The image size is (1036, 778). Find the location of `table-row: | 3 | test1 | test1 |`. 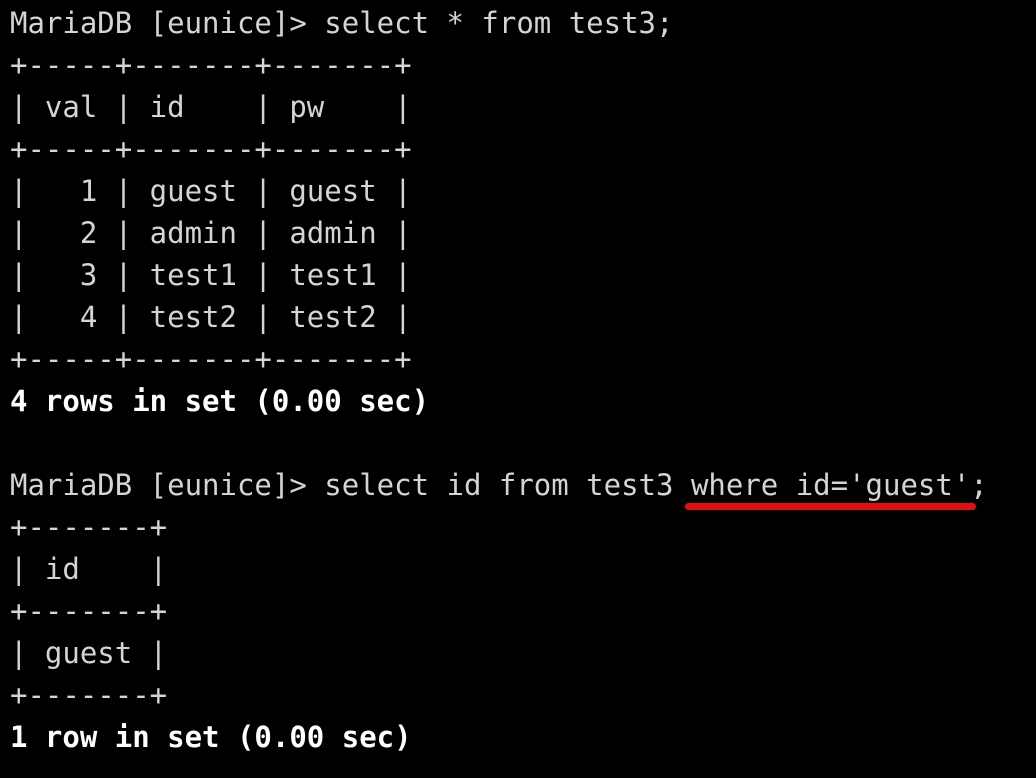

table-row: | 3 | test1 | test1 | is located at coordinates (211, 275).